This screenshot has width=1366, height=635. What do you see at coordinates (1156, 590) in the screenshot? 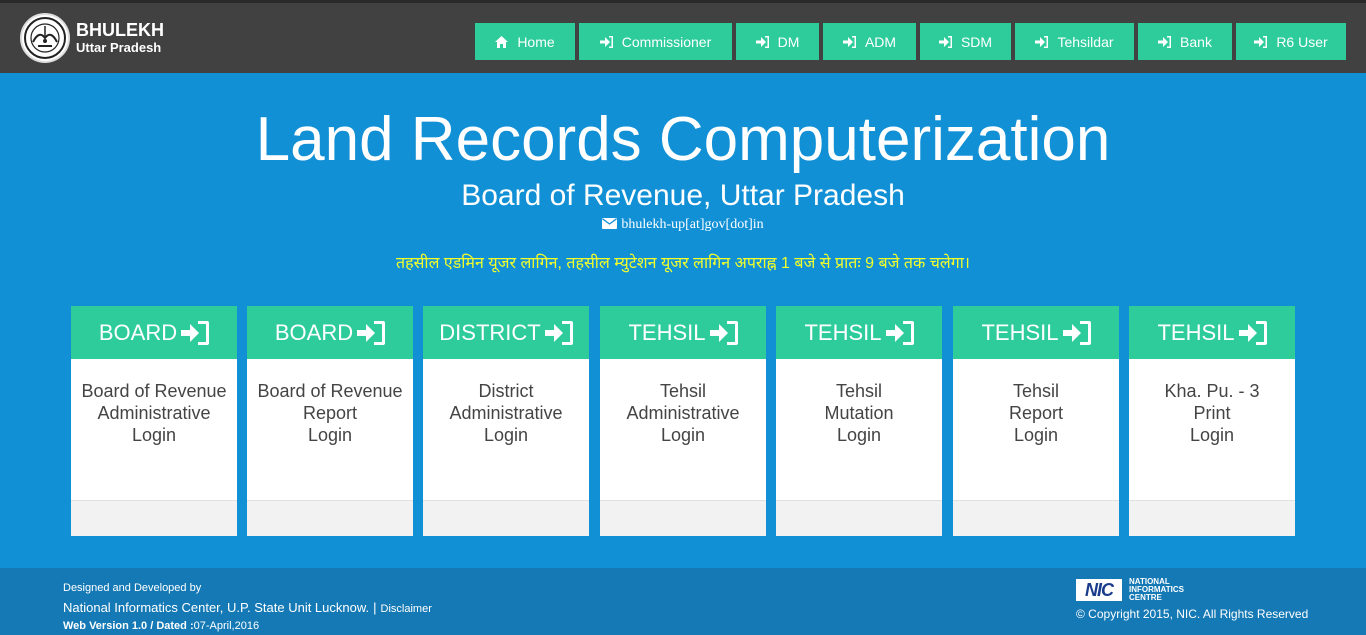
I see `nic-wordmark: NATIONAL INFORMATICS CENTRE` at bounding box center [1156, 590].